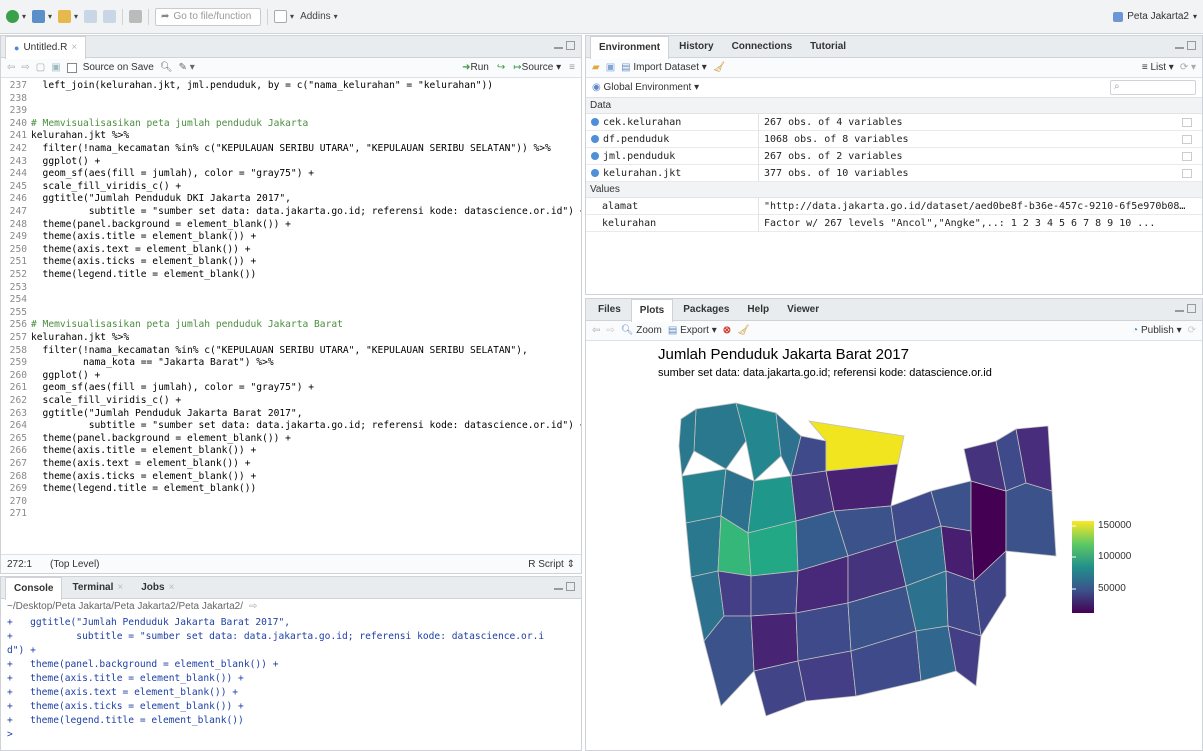 The width and height of the screenshot is (1203, 751). I want to click on env-name-cell: kelurahan.jkt, so click(672, 173).